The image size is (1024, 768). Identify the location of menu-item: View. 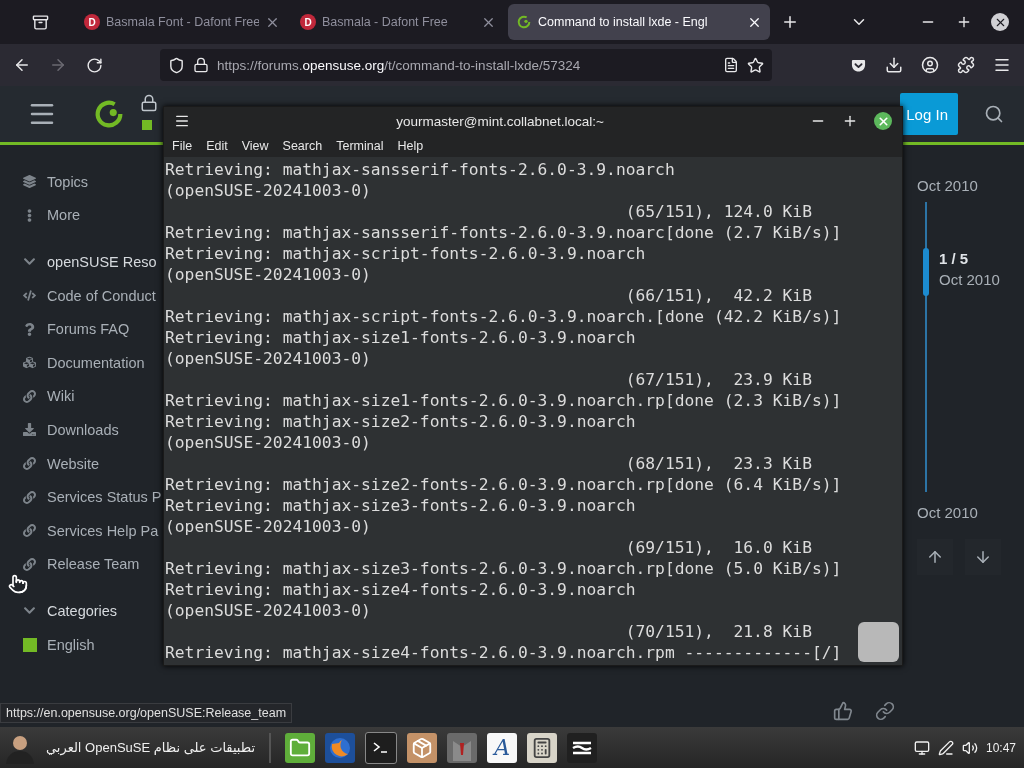
(255, 146).